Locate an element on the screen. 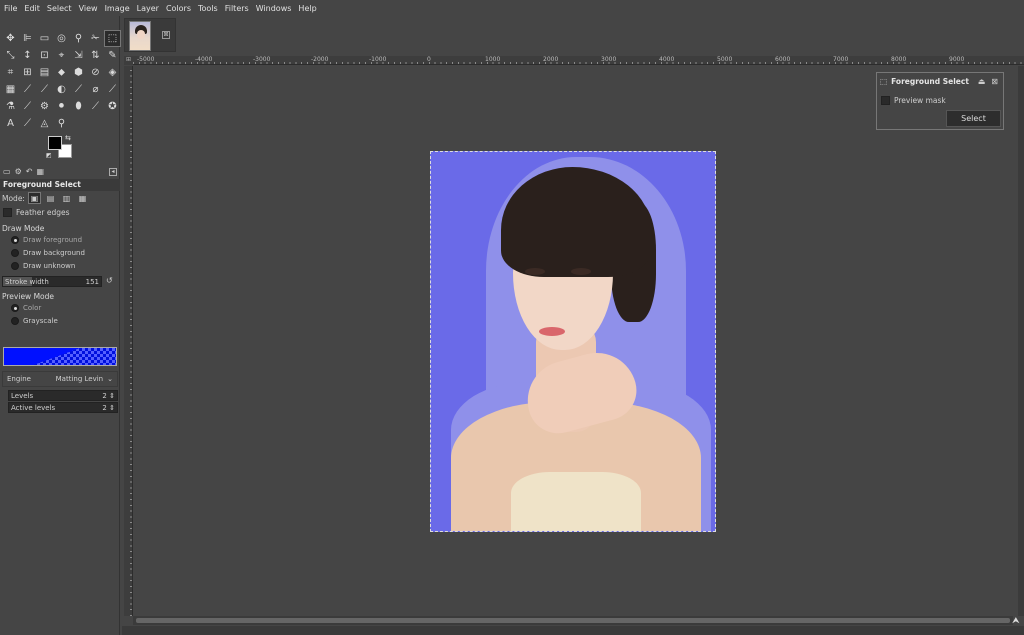 Image resolution: width=1024 pixels, height=635 pixels. tool-icon: ⬮ is located at coordinates (78, 106).